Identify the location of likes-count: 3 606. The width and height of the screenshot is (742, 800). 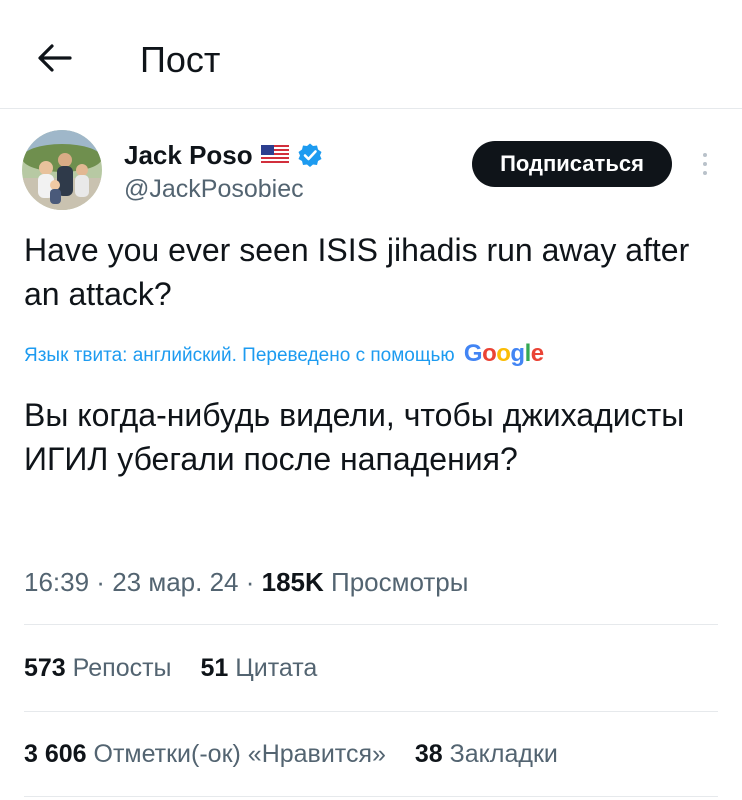
(55, 754).